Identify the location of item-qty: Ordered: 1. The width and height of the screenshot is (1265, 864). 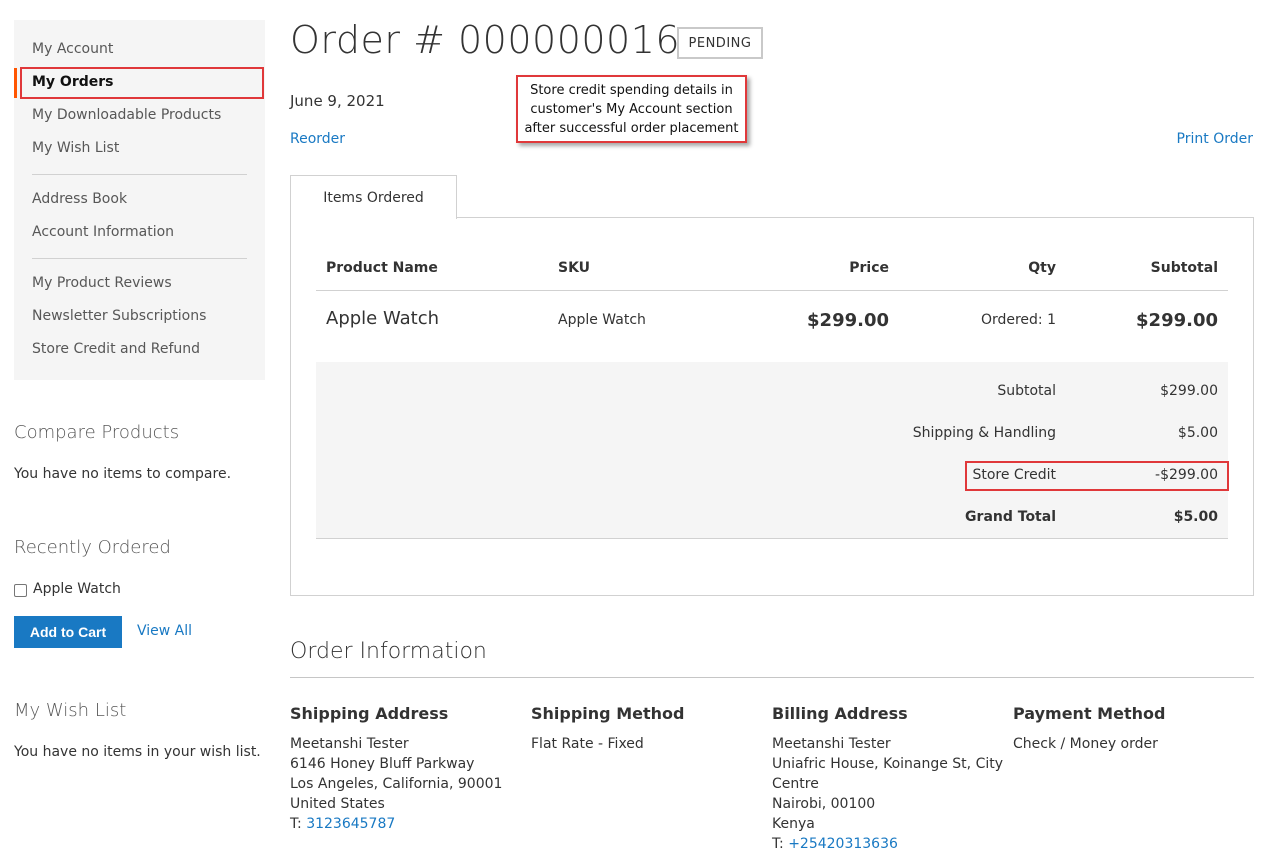
(1018, 320).